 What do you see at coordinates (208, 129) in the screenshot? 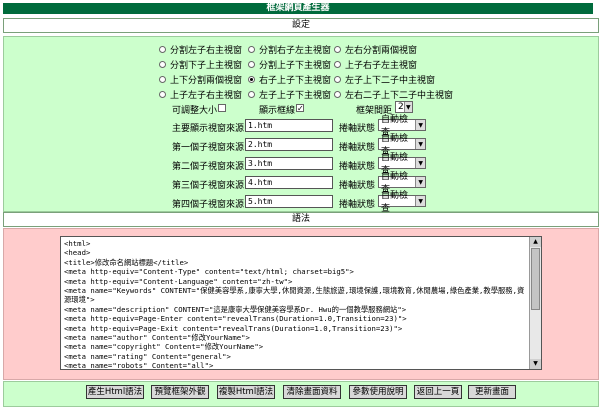
I see `frame-source-label: 主要顯示視窗來源` at bounding box center [208, 129].